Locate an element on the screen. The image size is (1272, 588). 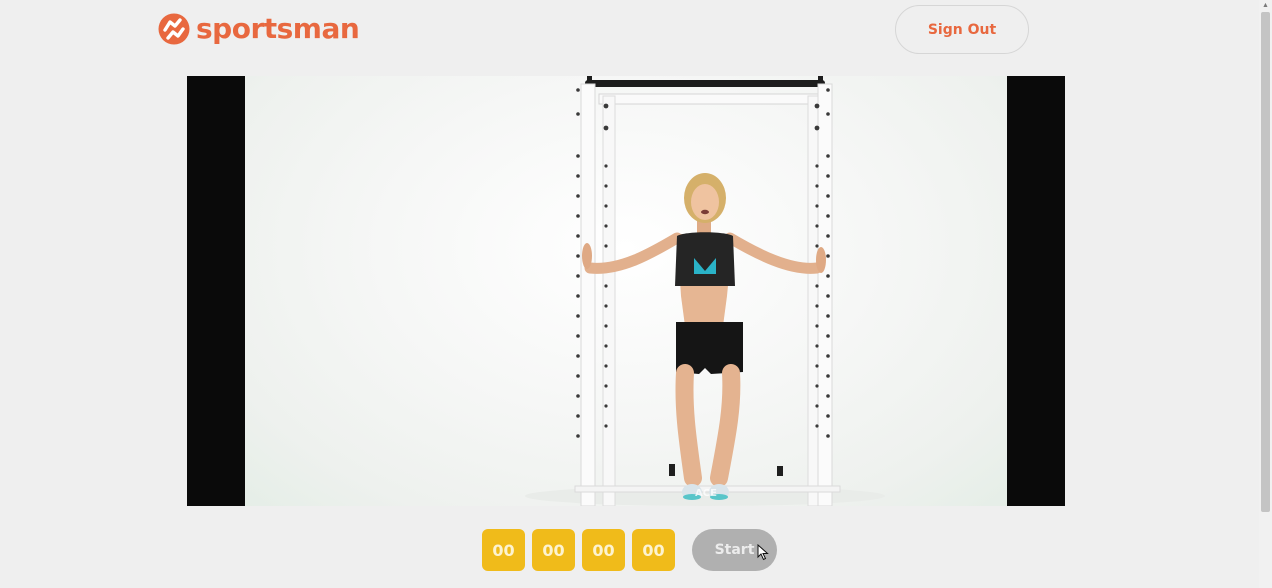
sportsman-logo-icon is located at coordinates (174, 29).